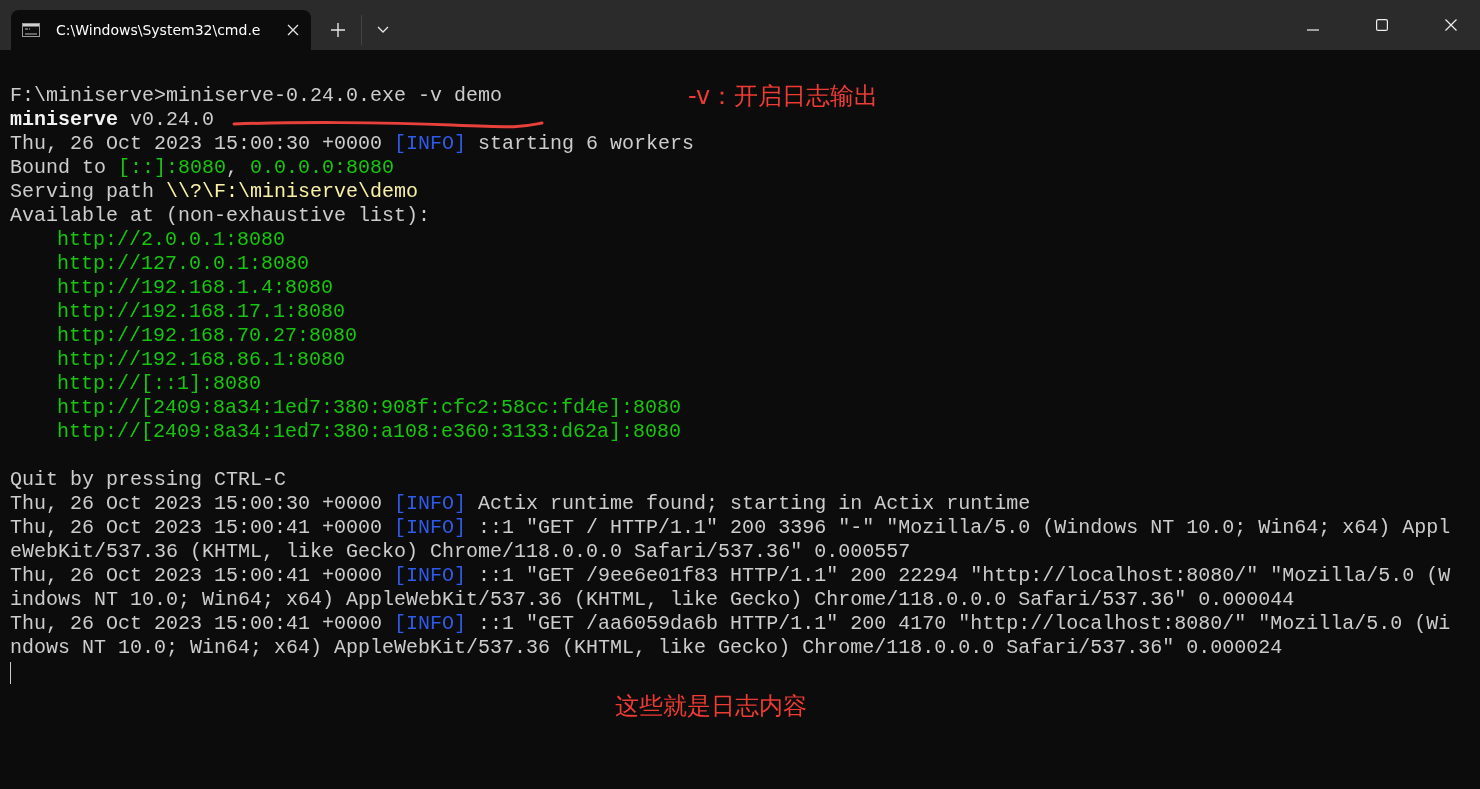 The width and height of the screenshot is (1480, 789). Describe the element at coordinates (460, 551) in the screenshot. I see `terminal-text: eWebKit/537.36 (KHTML, like Gecko) Chrome/118.0.0.0 Safari/537.36" 0.000557` at that location.